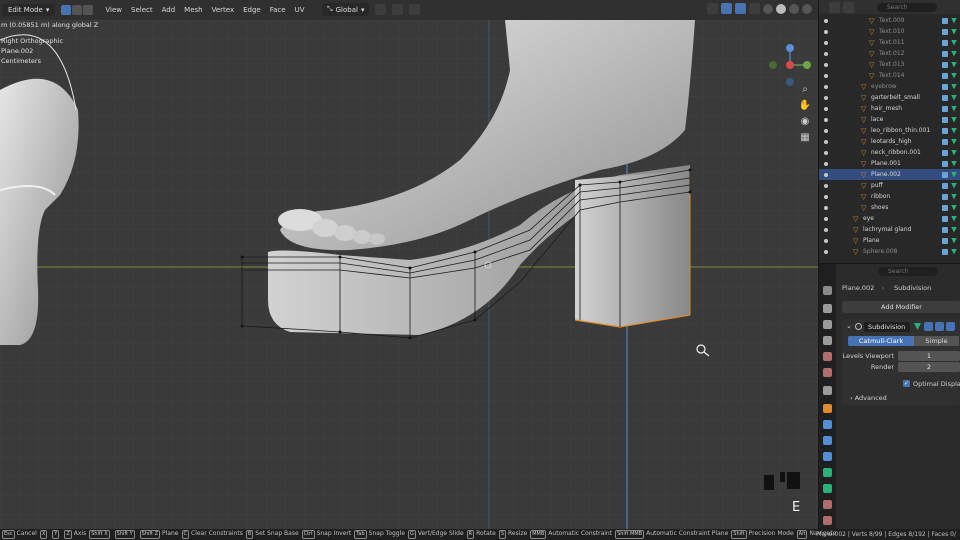 The image size is (960, 540). Describe the element at coordinates (939, 326) in the screenshot. I see `viewport-toggle-icon` at that location.